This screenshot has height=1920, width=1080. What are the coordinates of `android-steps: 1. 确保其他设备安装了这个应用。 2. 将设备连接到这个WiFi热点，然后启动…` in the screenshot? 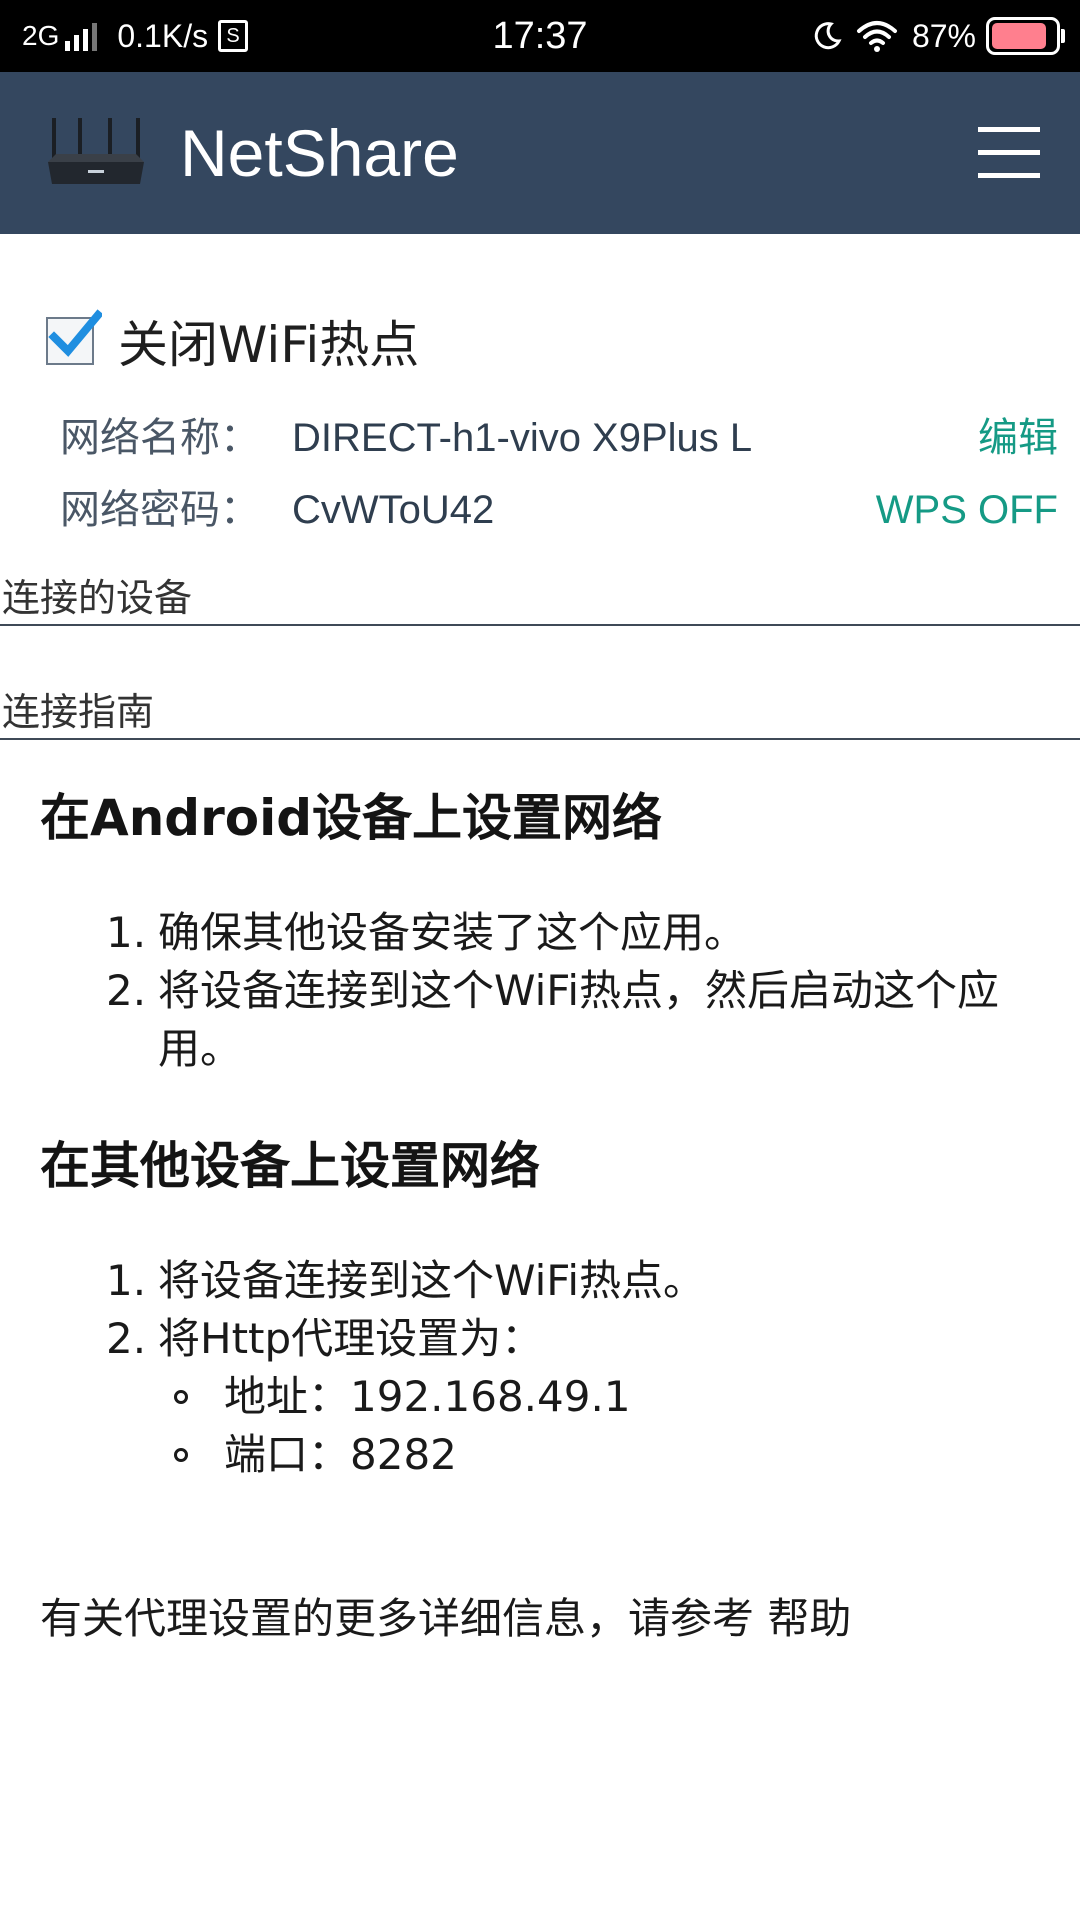 It's located at (576, 991).